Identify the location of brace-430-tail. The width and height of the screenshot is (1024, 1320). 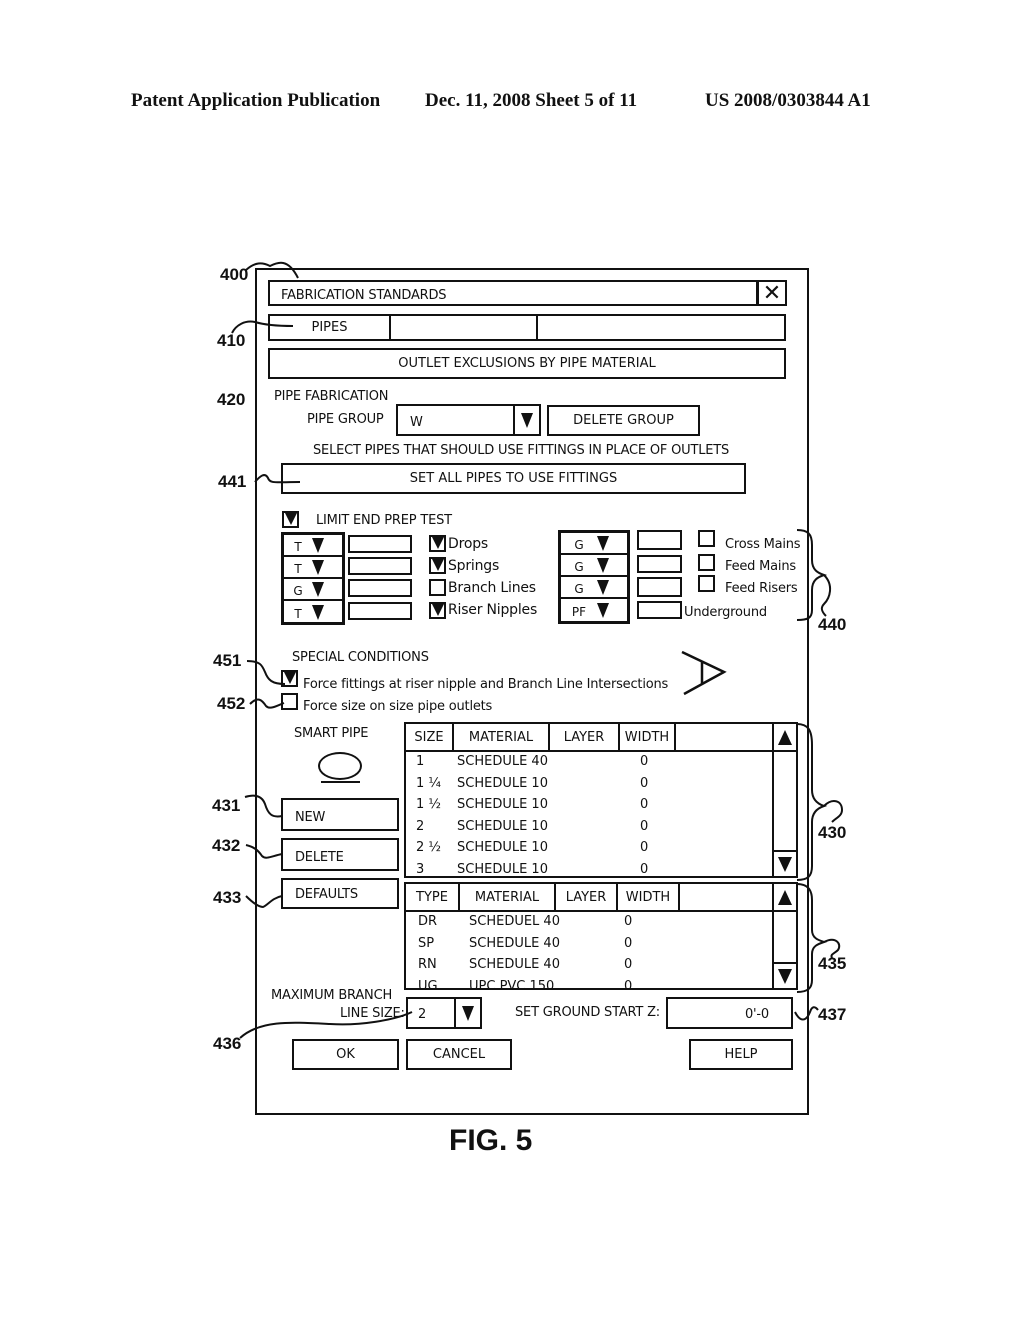
(833, 811).